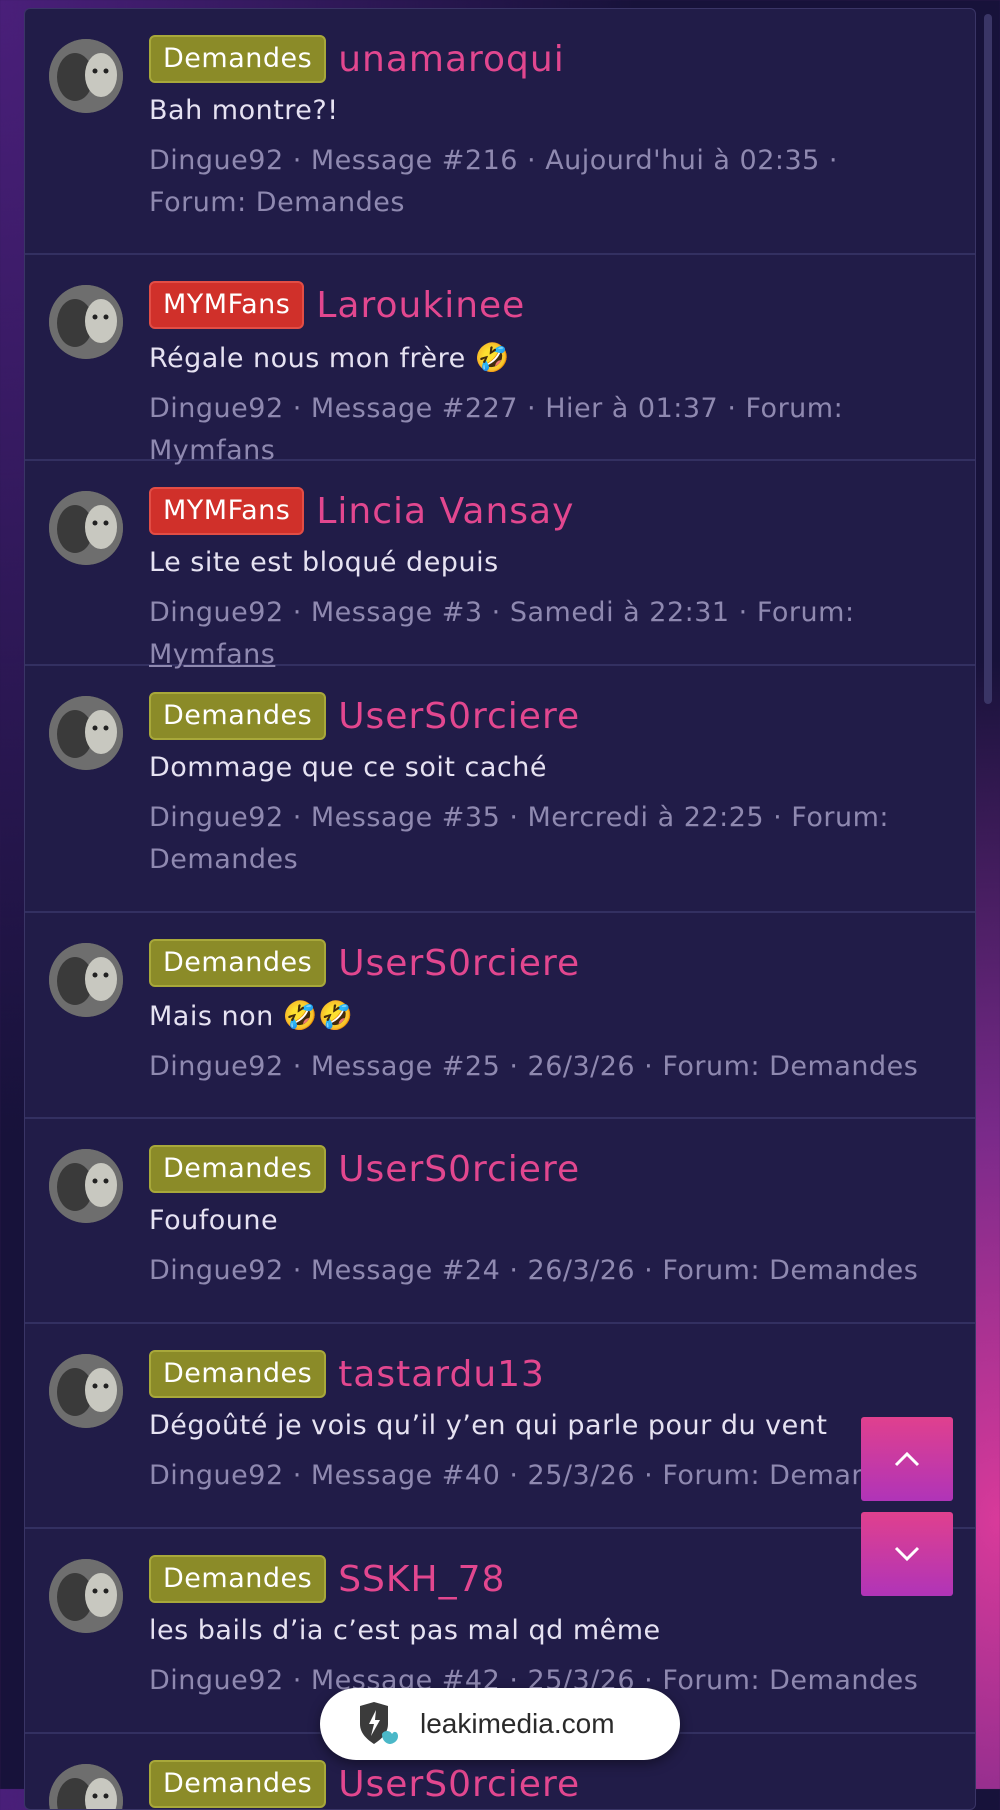  I want to click on rofl-emoji-icon: 🤣🤣, so click(318, 1015).